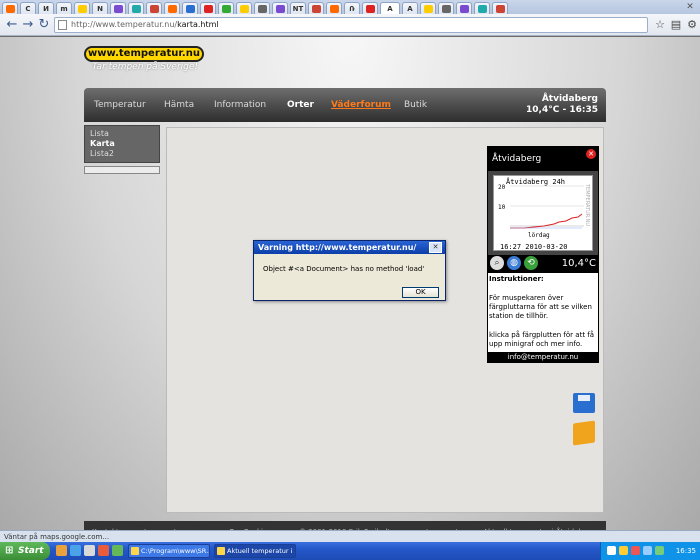  Describe the element at coordinates (117, 550) in the screenshot. I see `quicklaunch-app-icon` at that location.